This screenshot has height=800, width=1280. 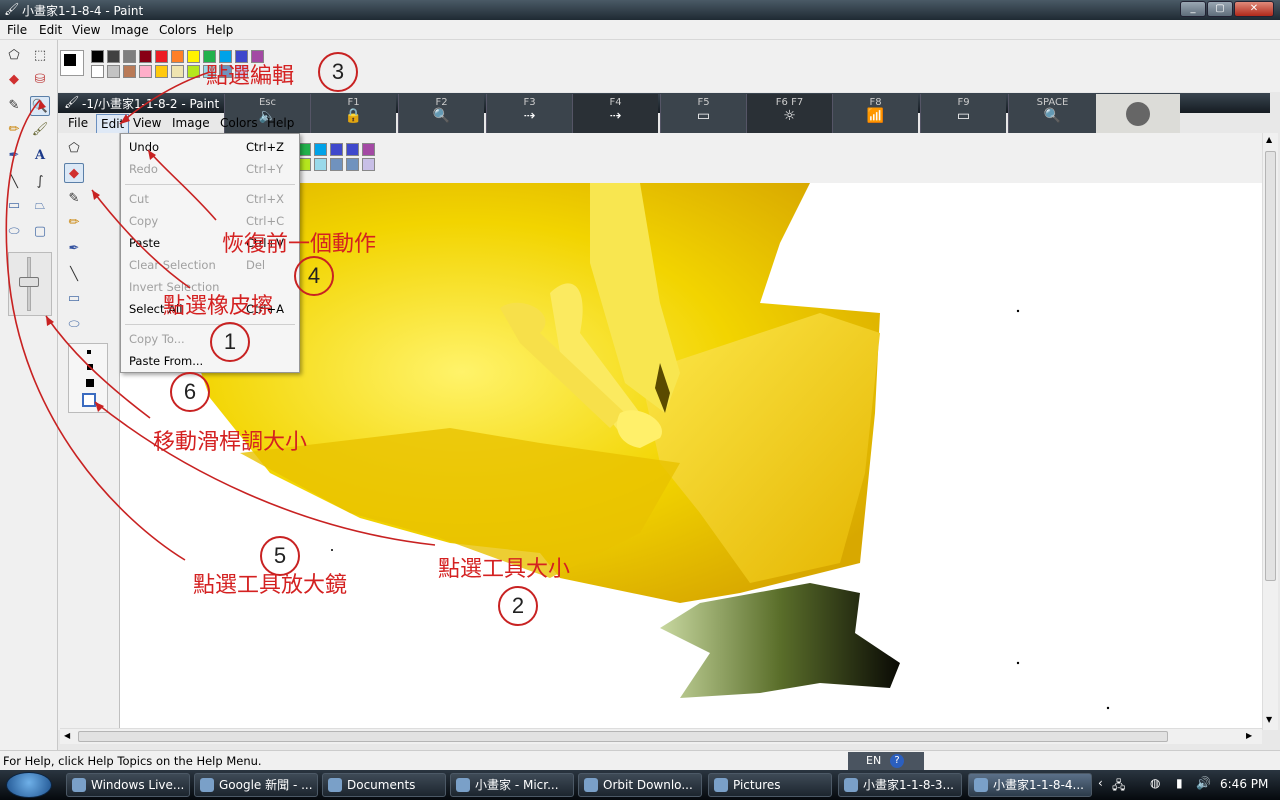 I want to click on vertical-scrollbar: ▲ ▼, so click(x=1270, y=431).